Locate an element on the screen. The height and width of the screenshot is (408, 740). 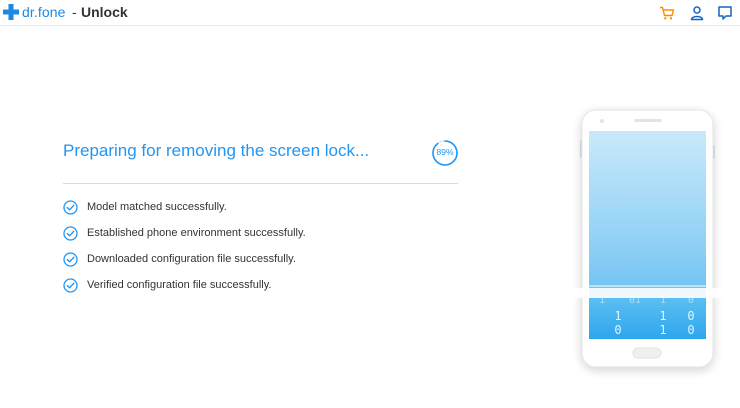
step-item: Model matched successfully. is located at coordinates (263, 212).